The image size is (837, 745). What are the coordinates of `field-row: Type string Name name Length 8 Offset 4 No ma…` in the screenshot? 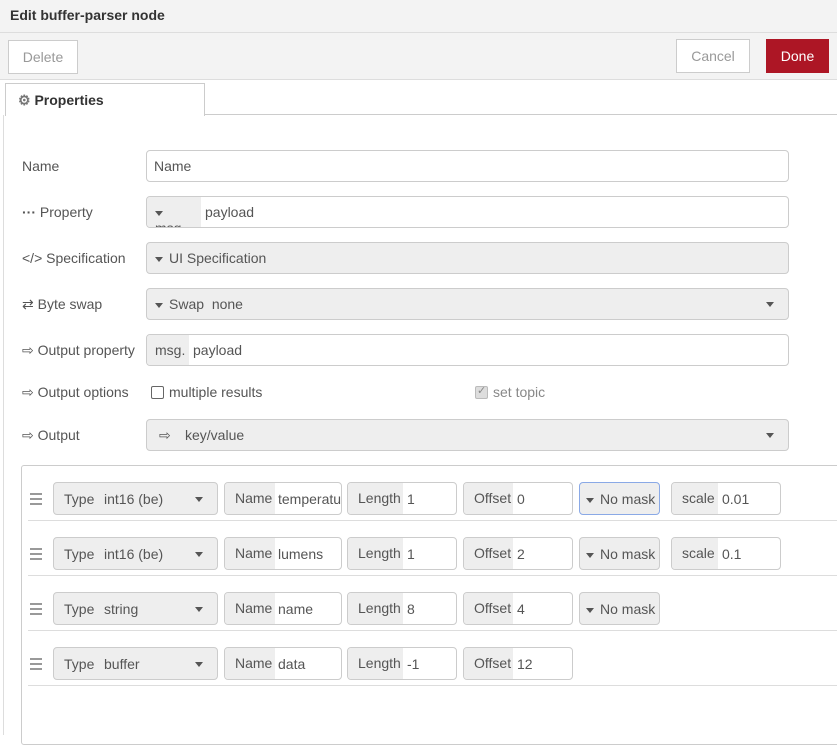 It's located at (432, 603).